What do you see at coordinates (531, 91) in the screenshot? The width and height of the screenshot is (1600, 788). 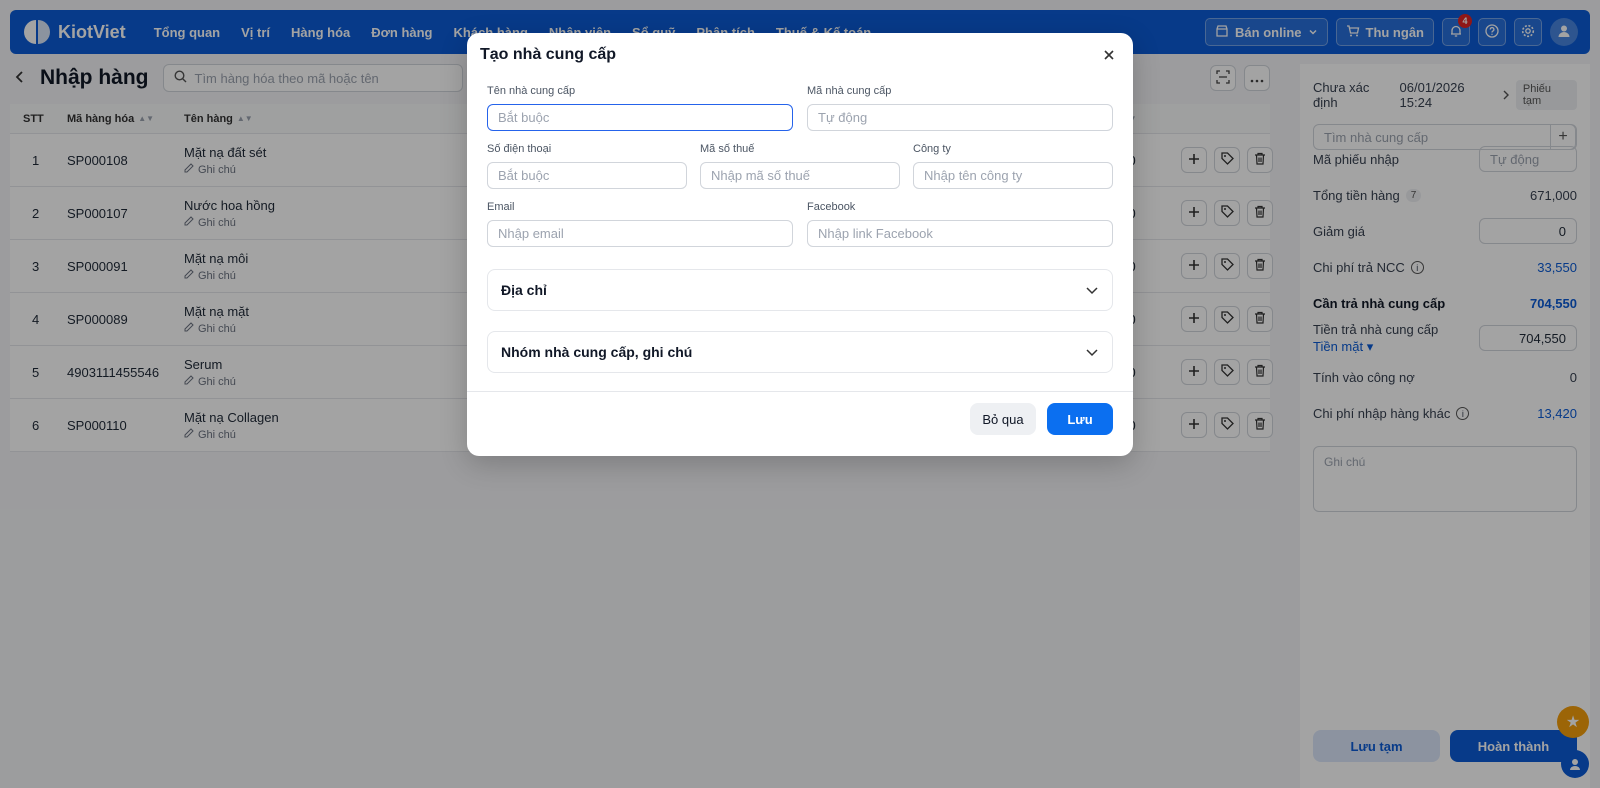 I see `supplier-name-label: Tên nhà cung cấp` at bounding box center [531, 91].